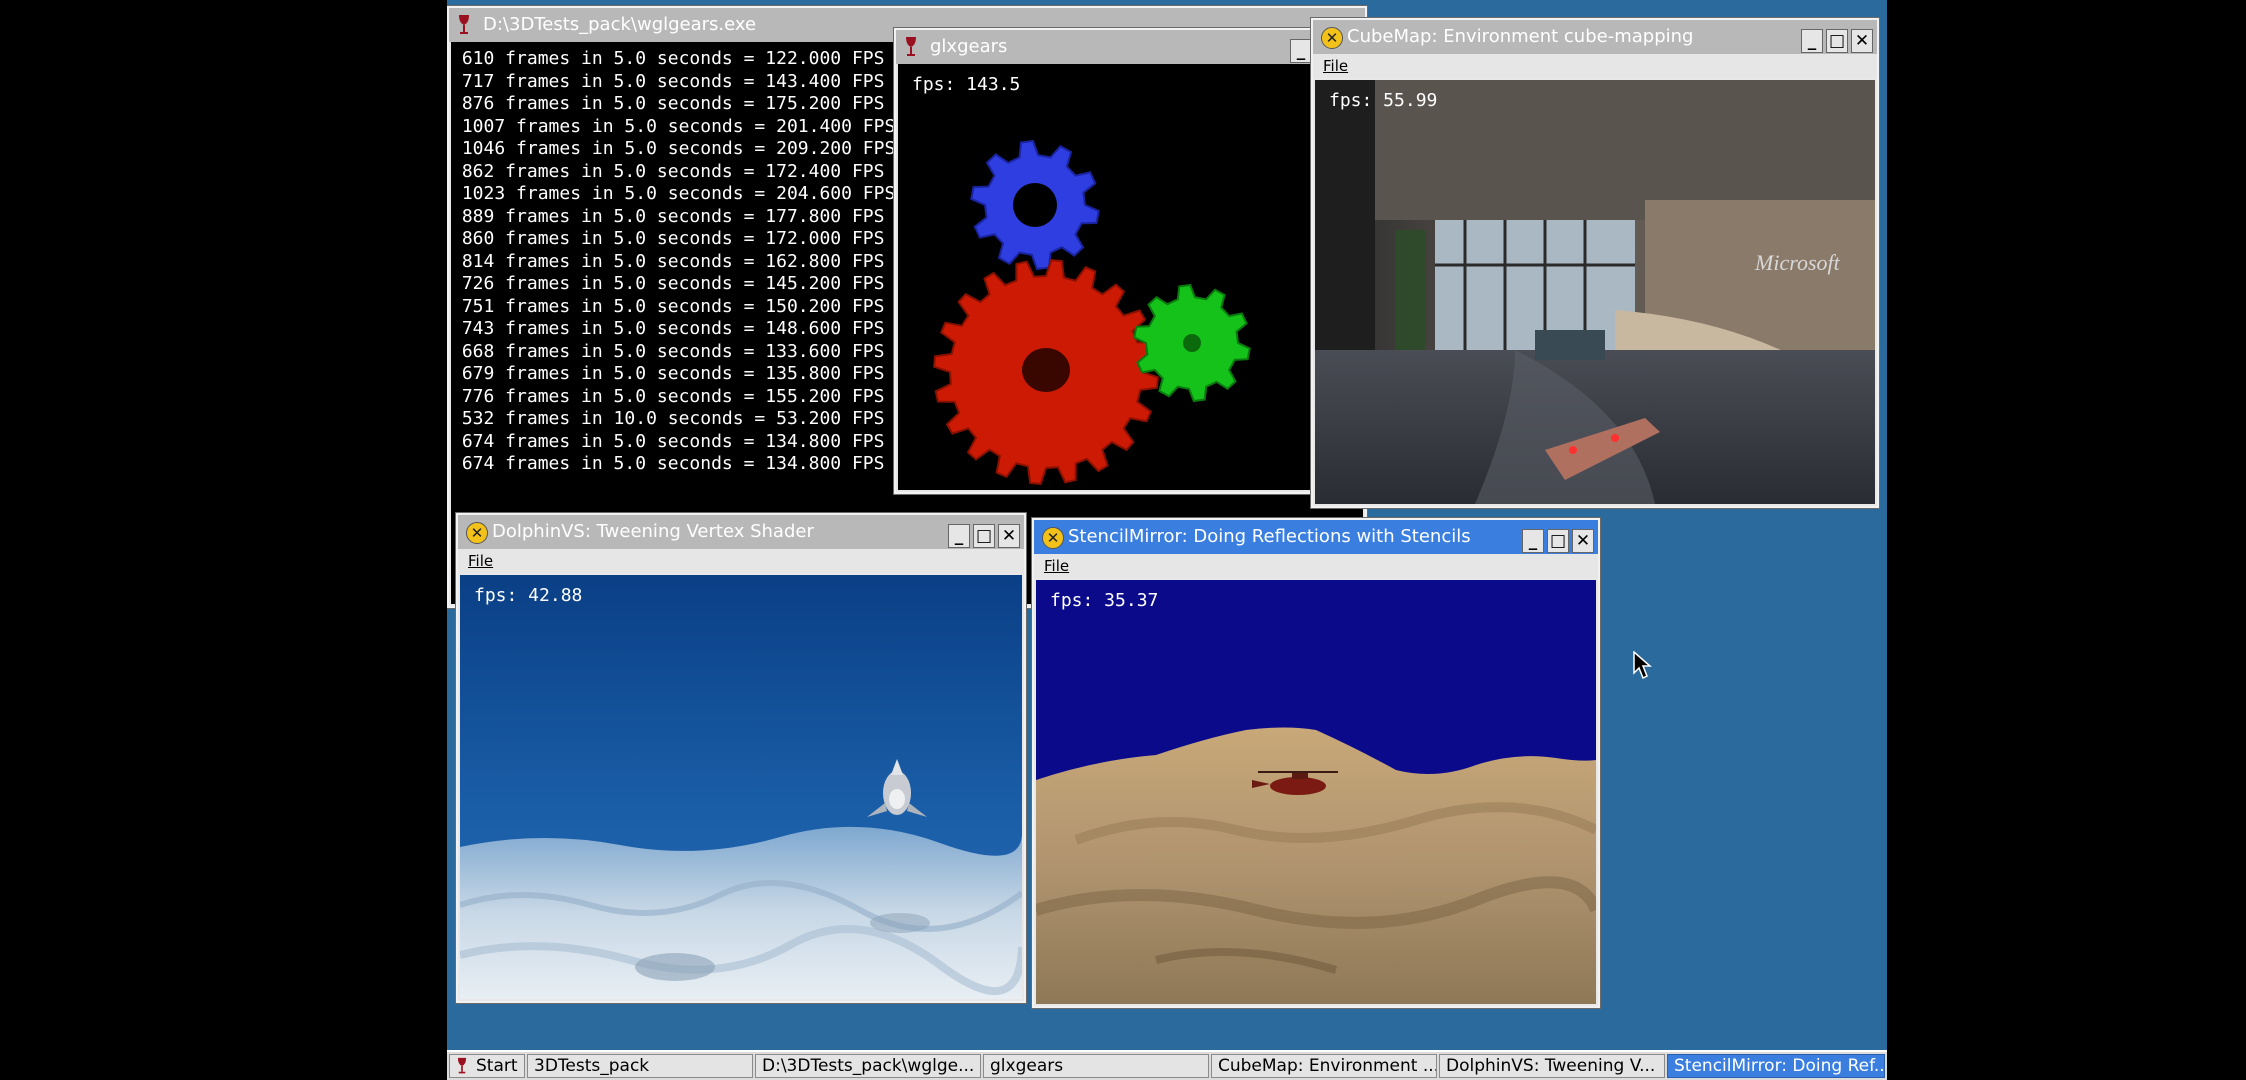  I want to click on taskbar-item: 3DTests_pack, so click(640, 1066).